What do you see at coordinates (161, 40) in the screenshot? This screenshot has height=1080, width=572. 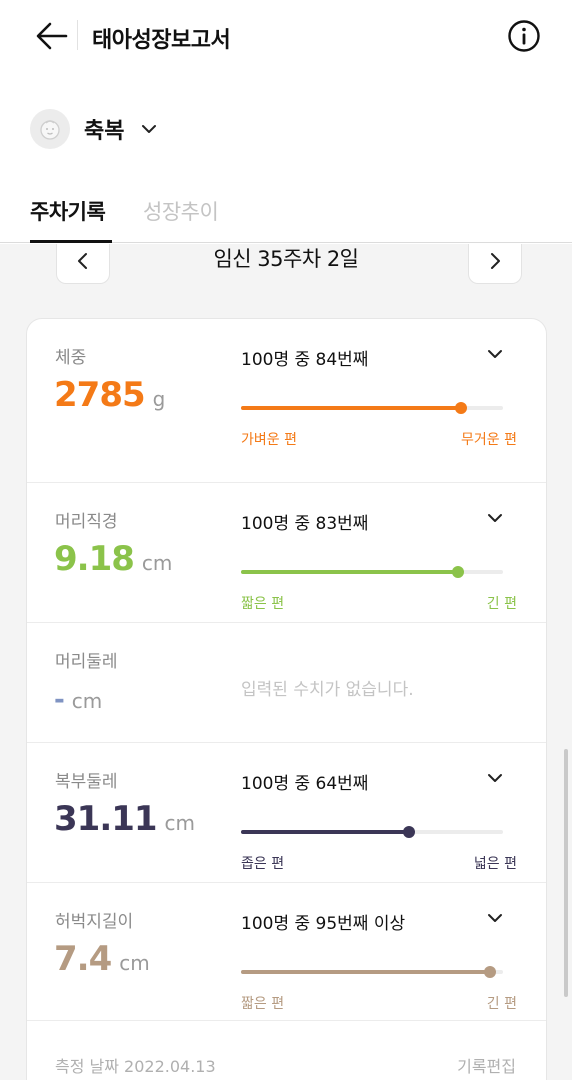 I see `page-title: 태아성장보고서` at bounding box center [161, 40].